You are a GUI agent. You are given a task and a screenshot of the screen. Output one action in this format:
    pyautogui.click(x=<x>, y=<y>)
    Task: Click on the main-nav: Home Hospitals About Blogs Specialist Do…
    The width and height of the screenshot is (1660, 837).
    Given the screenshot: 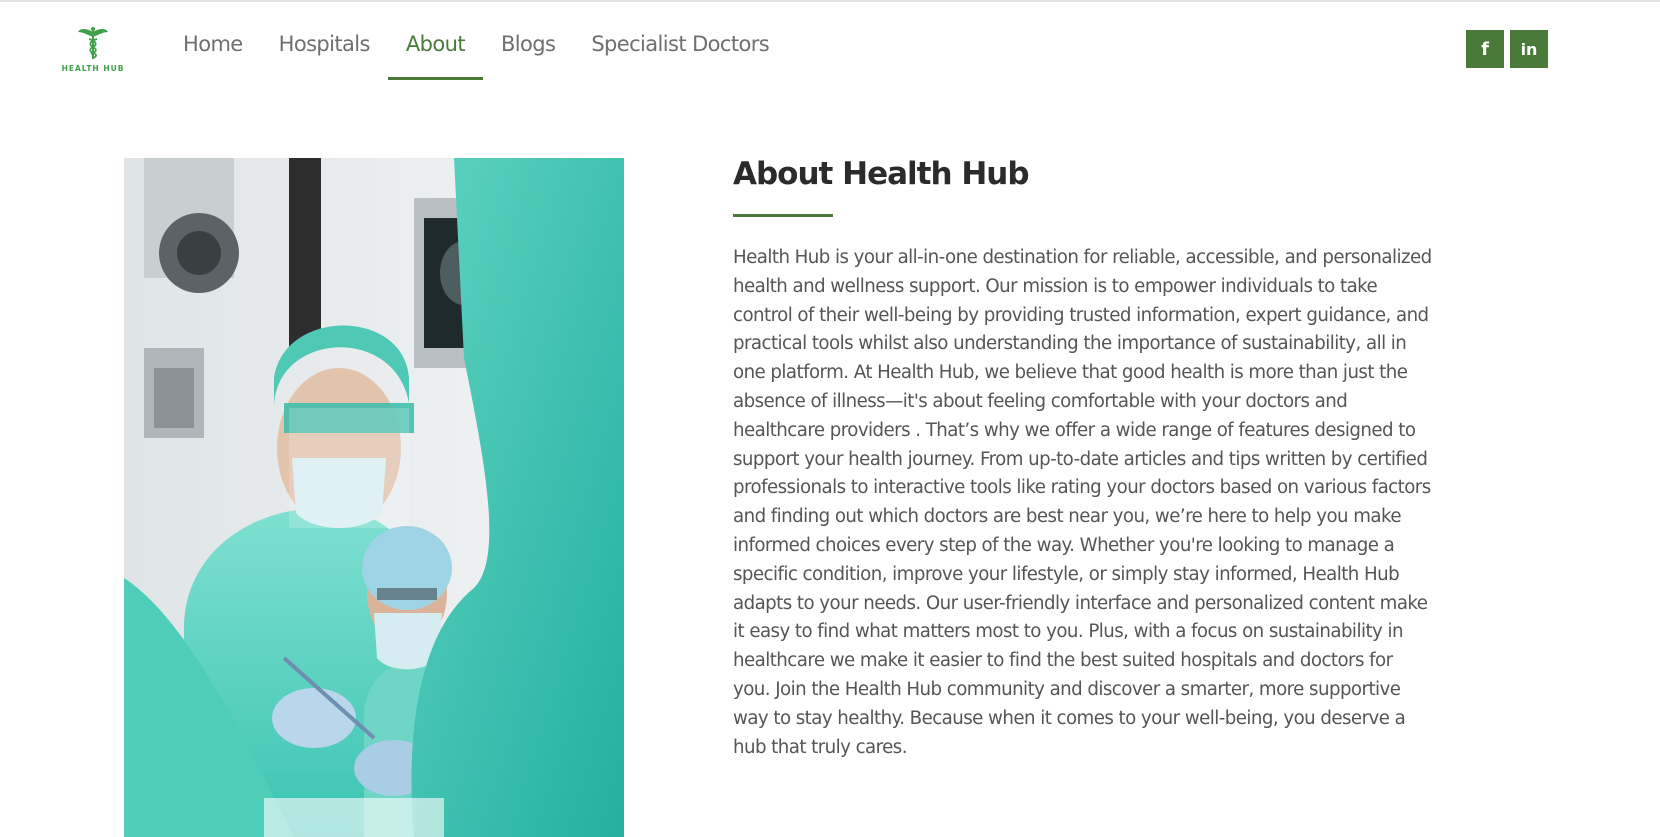 What is the action you would take?
    pyautogui.click(x=476, y=51)
    